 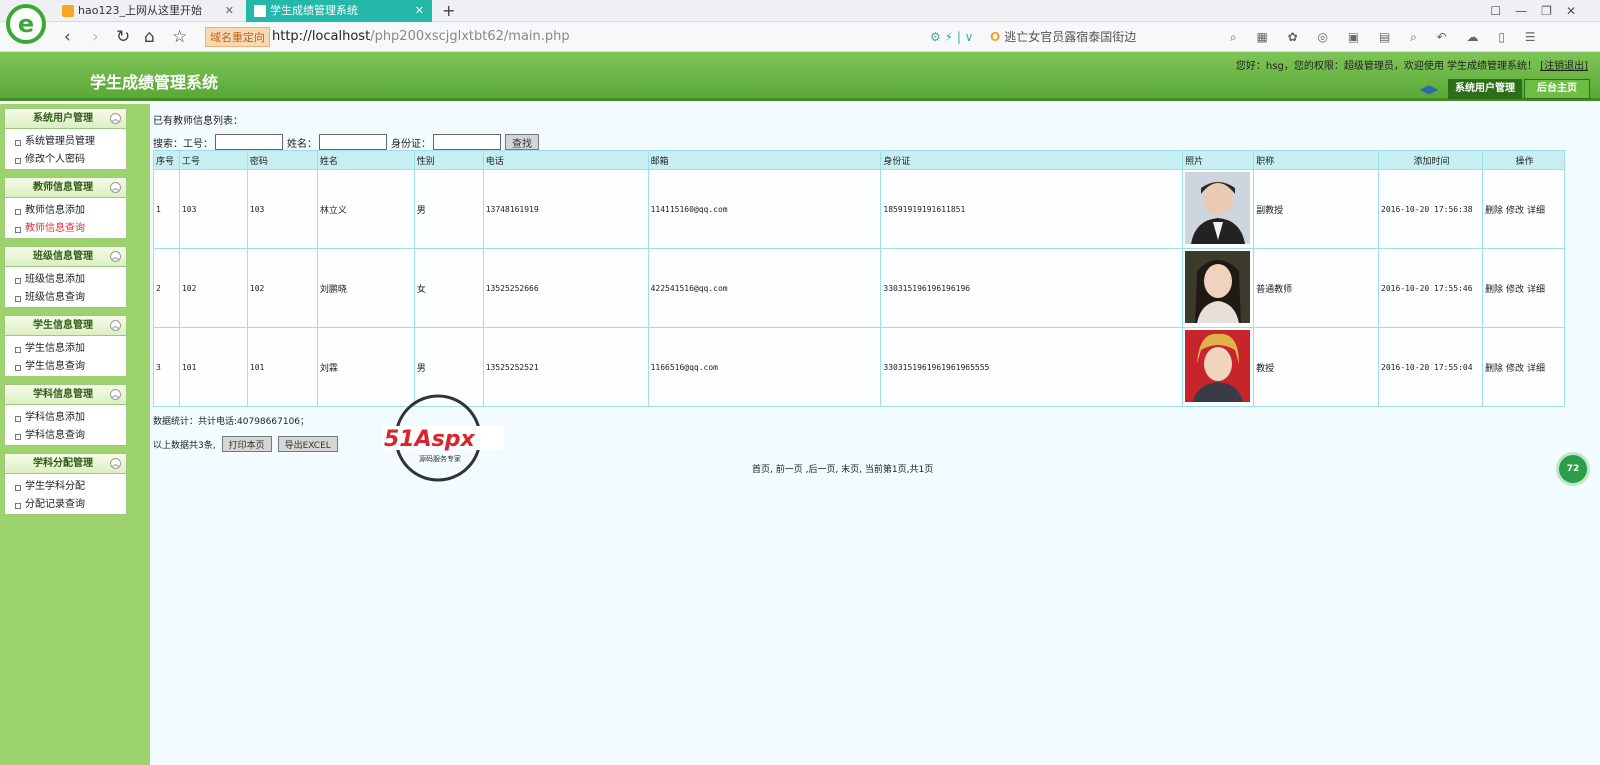 I want to click on star-icon: ☆, so click(x=179, y=37).